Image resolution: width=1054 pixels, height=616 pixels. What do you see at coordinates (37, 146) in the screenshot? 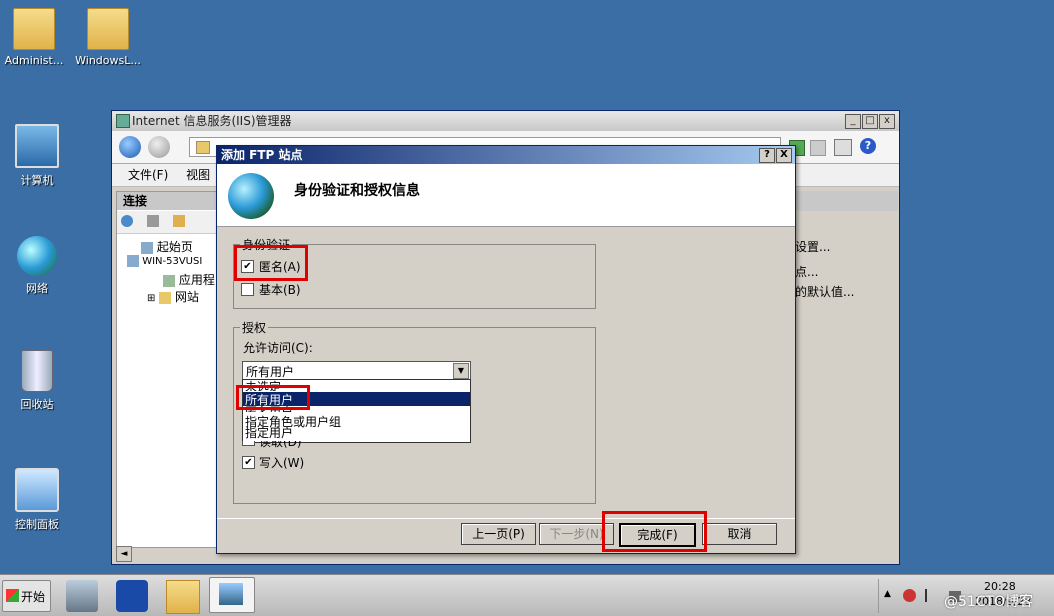
I see `computer-icon` at bounding box center [37, 146].